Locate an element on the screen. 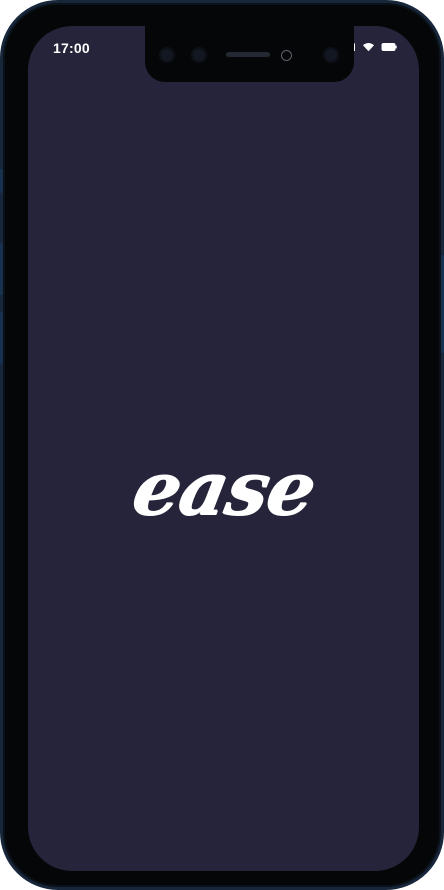  device-notch is located at coordinates (249, 54).